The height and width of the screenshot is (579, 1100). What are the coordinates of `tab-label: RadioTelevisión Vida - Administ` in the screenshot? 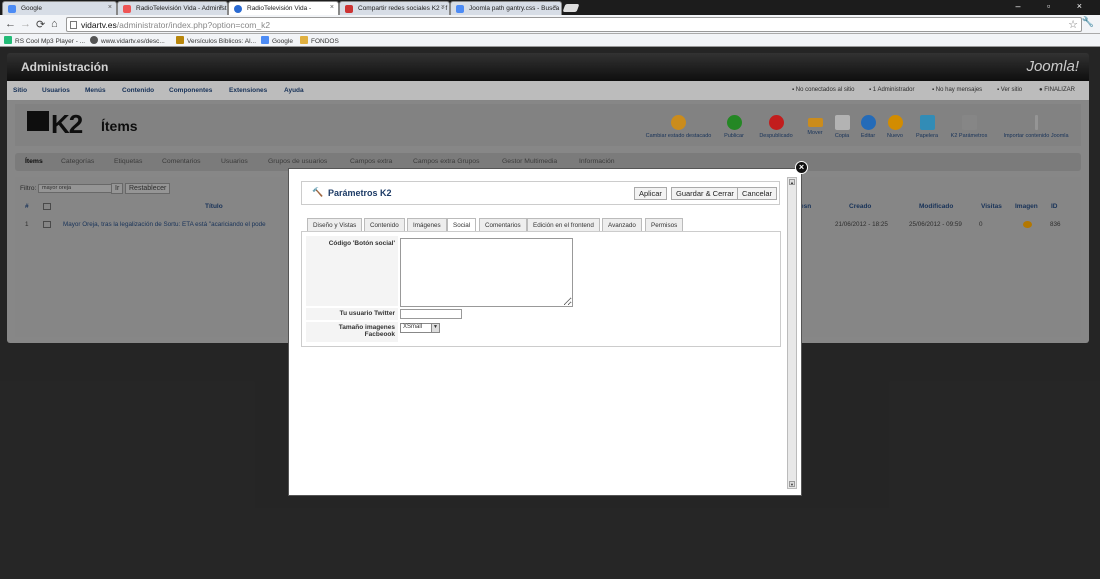 It's located at (181, 8).